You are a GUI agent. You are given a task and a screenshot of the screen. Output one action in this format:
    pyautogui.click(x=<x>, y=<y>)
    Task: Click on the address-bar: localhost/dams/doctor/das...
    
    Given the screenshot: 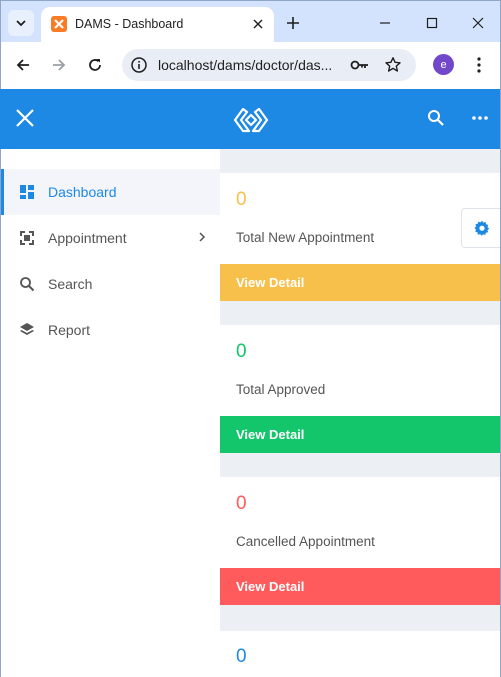 What is the action you would take?
    pyautogui.click(x=269, y=65)
    